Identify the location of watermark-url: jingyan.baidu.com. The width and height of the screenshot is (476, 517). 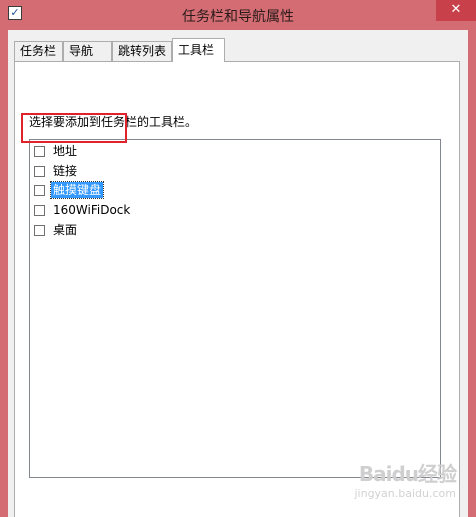
(405, 493).